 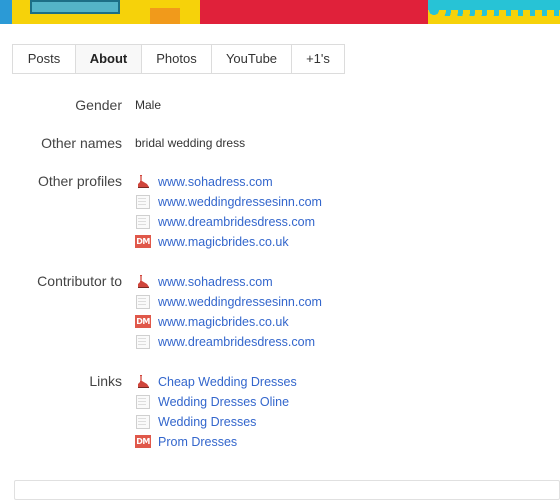 What do you see at coordinates (79, 181) in the screenshot?
I see `other-profiles-label: Other profiles` at bounding box center [79, 181].